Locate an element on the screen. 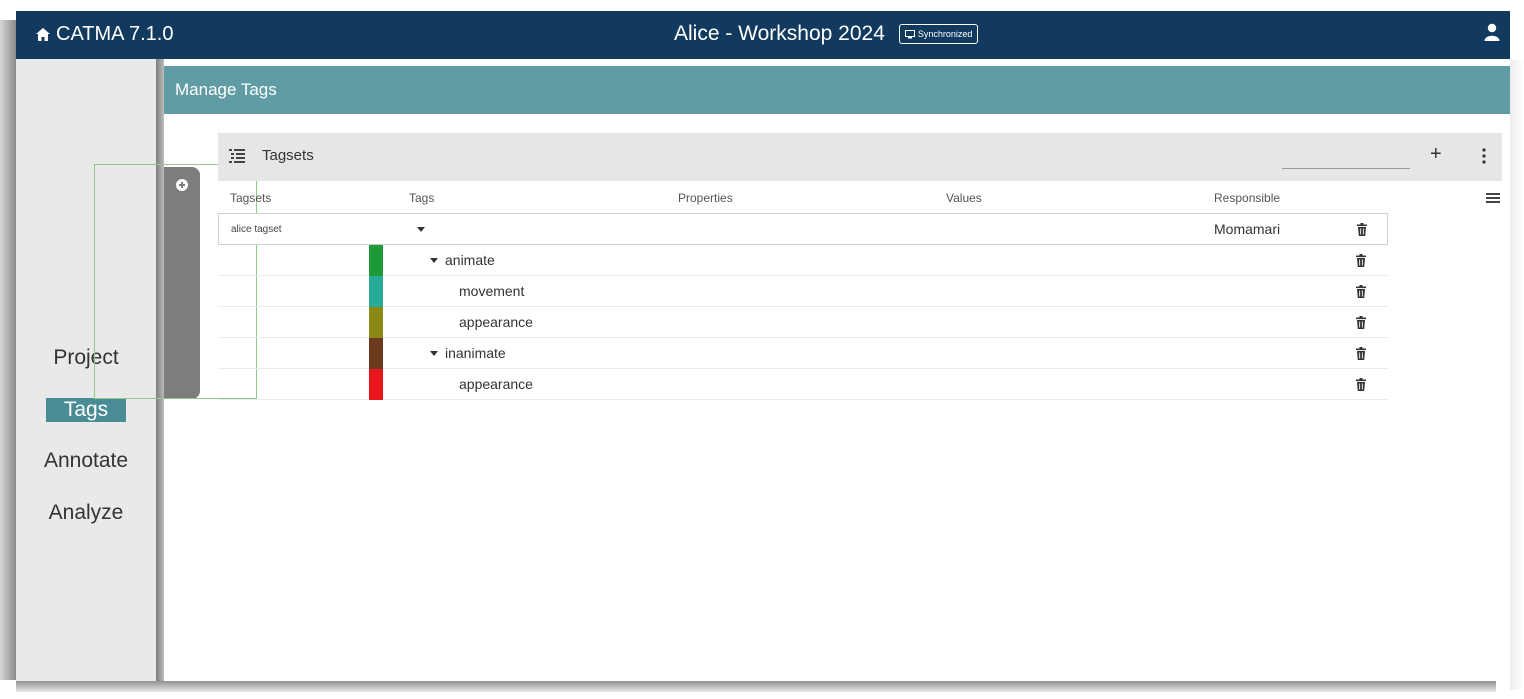  list-icon is located at coordinates (237, 156).